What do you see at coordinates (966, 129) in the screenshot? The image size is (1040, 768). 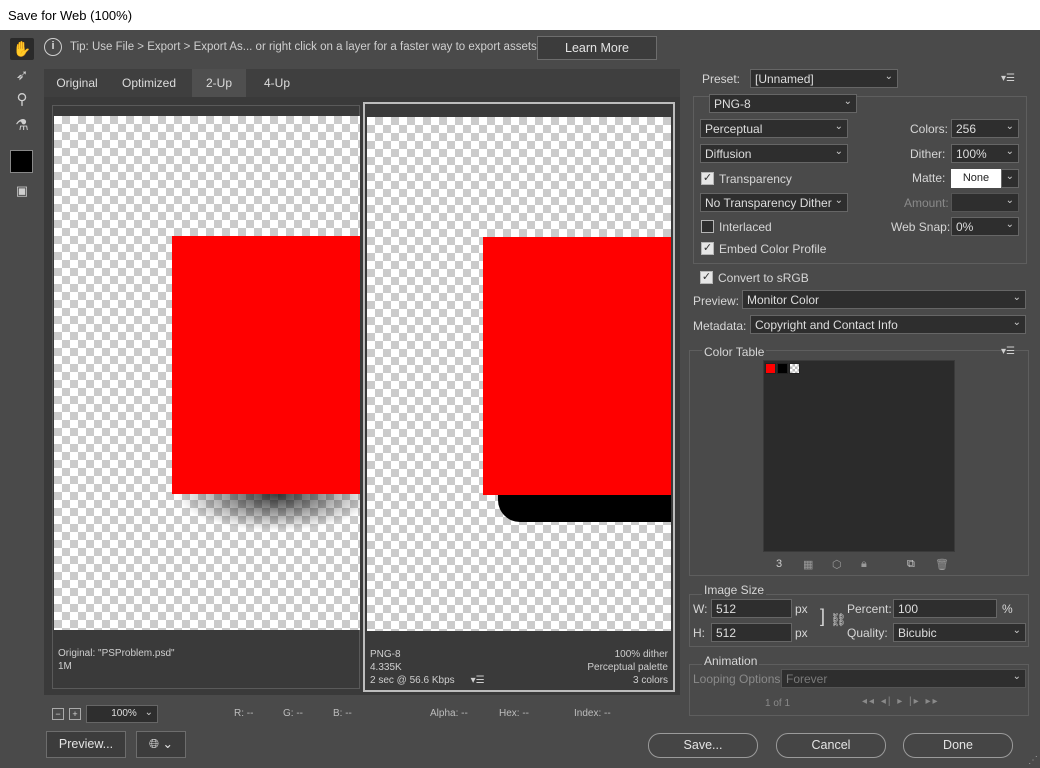 I see `colors-value: 256` at bounding box center [966, 129].